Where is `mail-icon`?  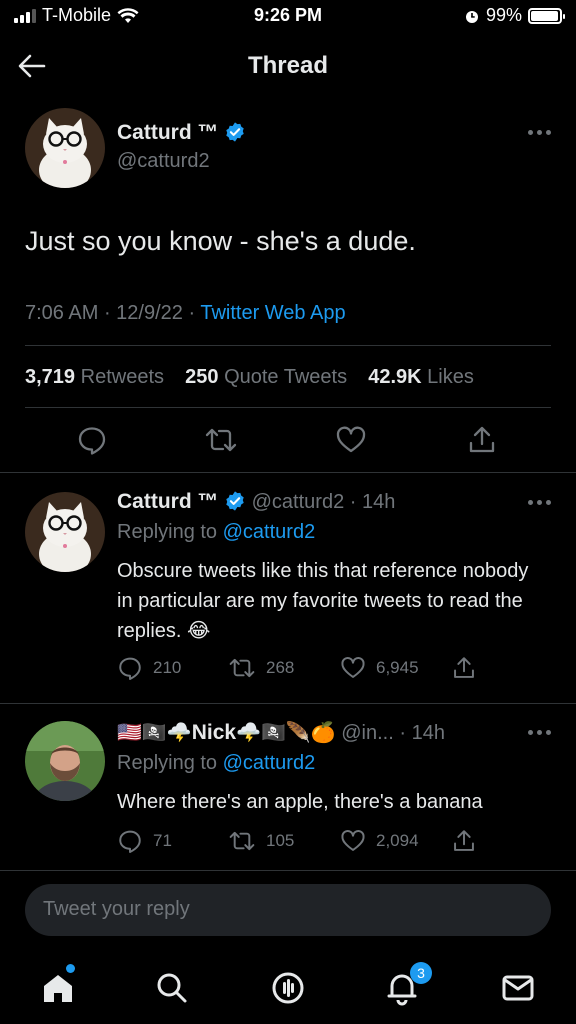
mail-icon is located at coordinates (518, 988).